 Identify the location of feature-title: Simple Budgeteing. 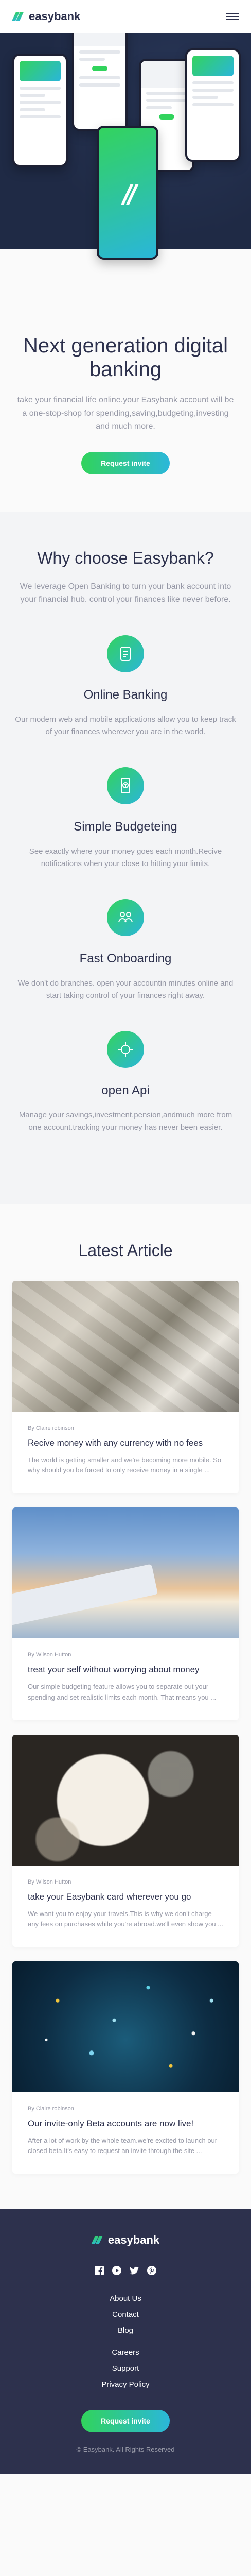
(126, 826).